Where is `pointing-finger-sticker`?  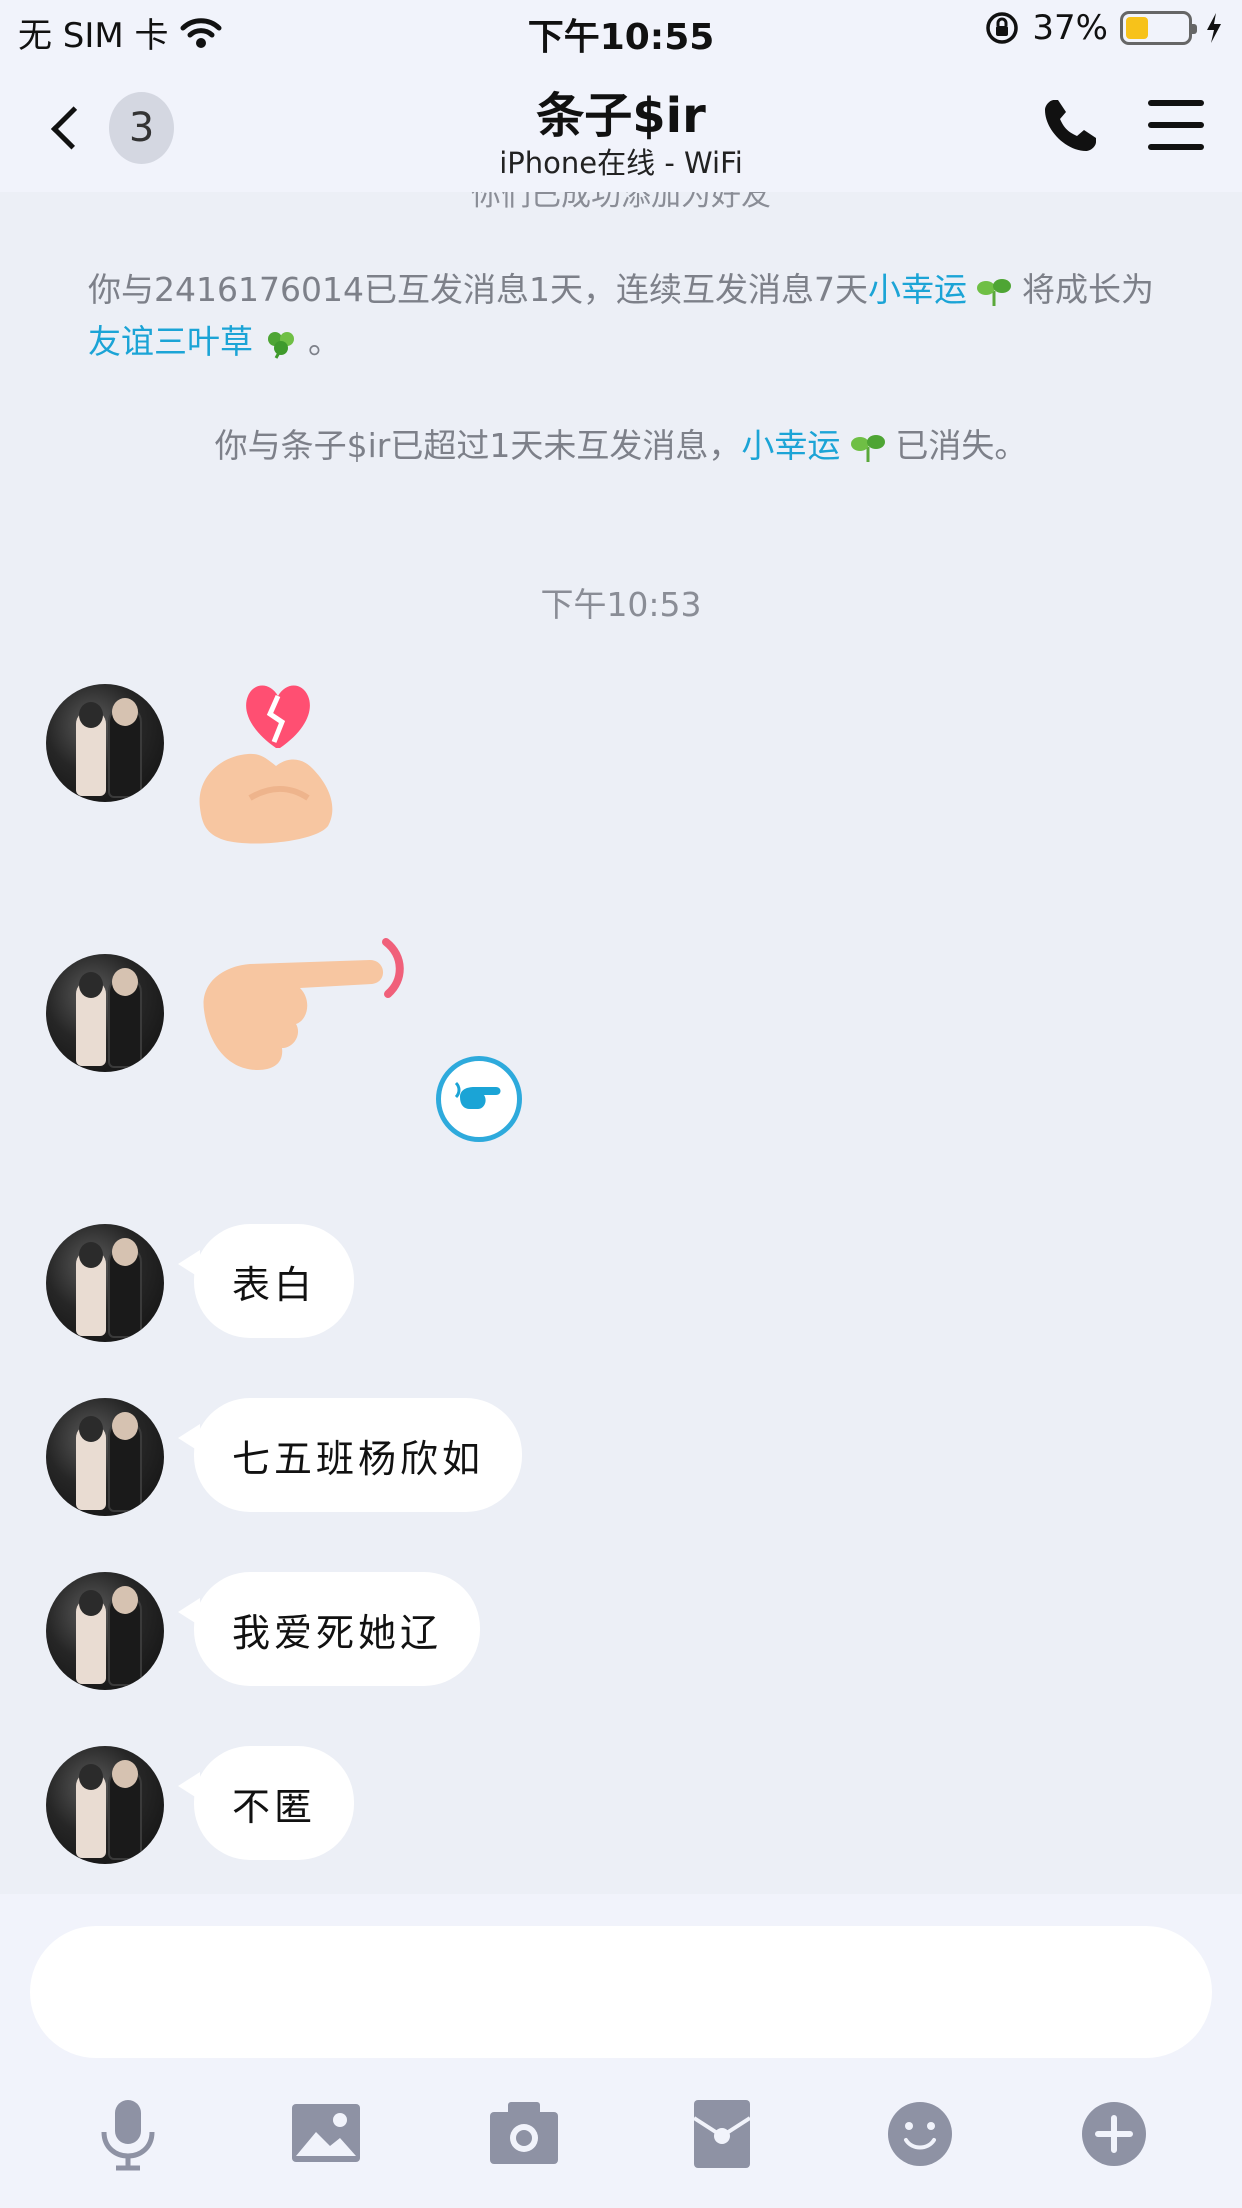
pointing-finger-sticker is located at coordinates (305, 1005).